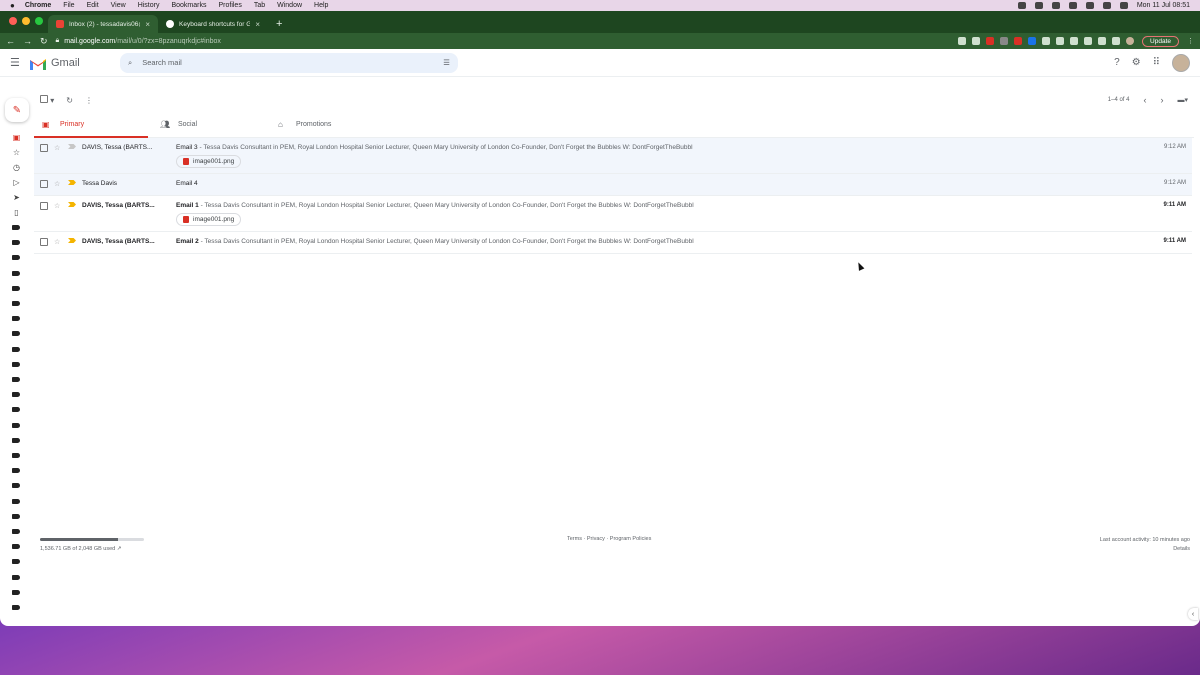 Image resolution: width=1200 pixels, height=675 pixels. What do you see at coordinates (17, 110) in the screenshot?
I see `compose-button: ✎` at bounding box center [17, 110].